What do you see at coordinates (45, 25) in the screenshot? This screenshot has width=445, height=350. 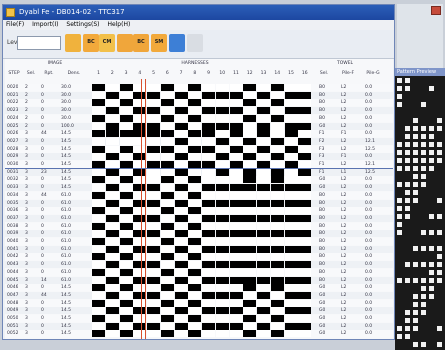 I see `menu-import: Import(I)` at bounding box center [45, 25].